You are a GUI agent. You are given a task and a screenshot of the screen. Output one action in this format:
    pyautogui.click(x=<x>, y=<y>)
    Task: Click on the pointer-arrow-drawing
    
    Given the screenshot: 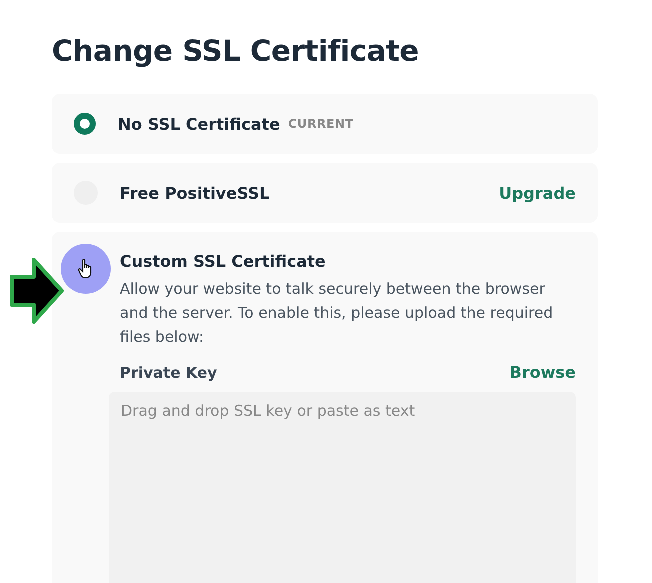 What is the action you would take?
    pyautogui.click(x=37, y=291)
    